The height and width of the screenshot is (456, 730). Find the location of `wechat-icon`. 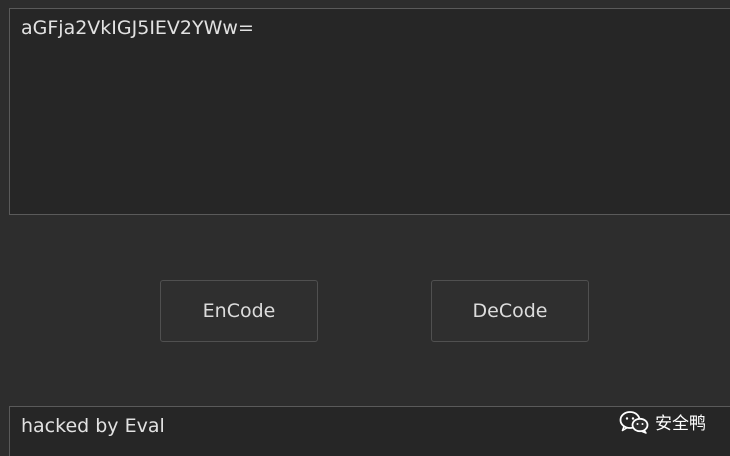

wechat-icon is located at coordinates (634, 422).